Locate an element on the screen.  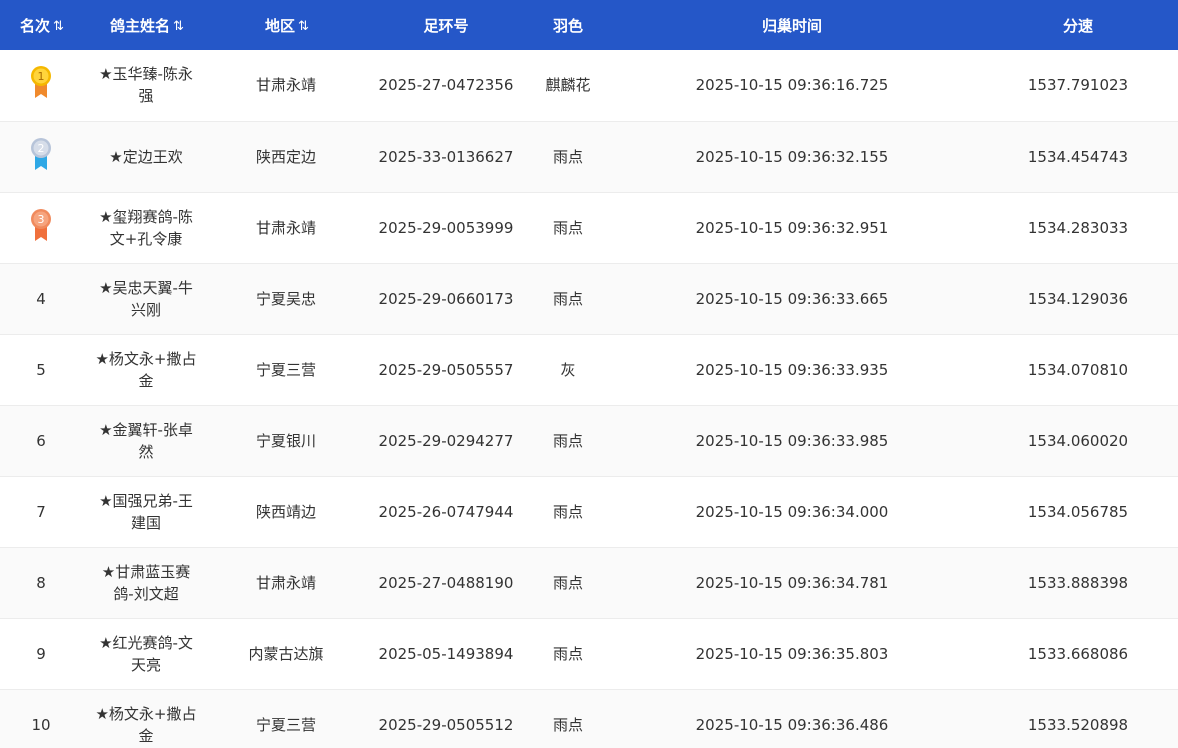
header-owner: 鸽主姓名 ⇅ is located at coordinates (146, 25).